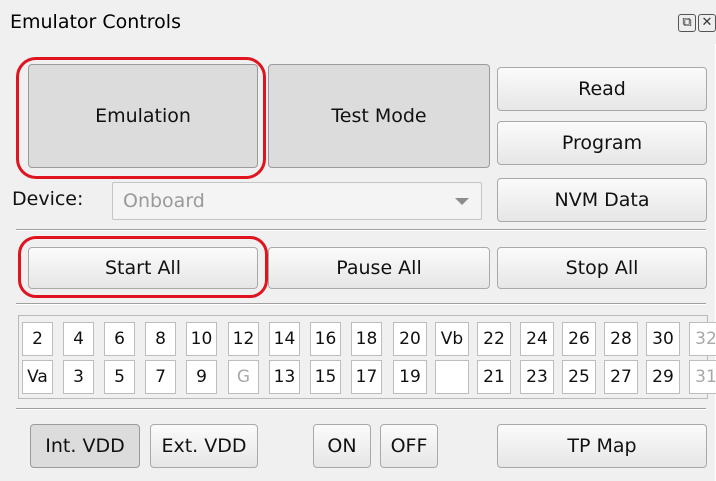 The width and height of the screenshot is (716, 481). I want to click on device-select: Onboard, so click(297, 201).